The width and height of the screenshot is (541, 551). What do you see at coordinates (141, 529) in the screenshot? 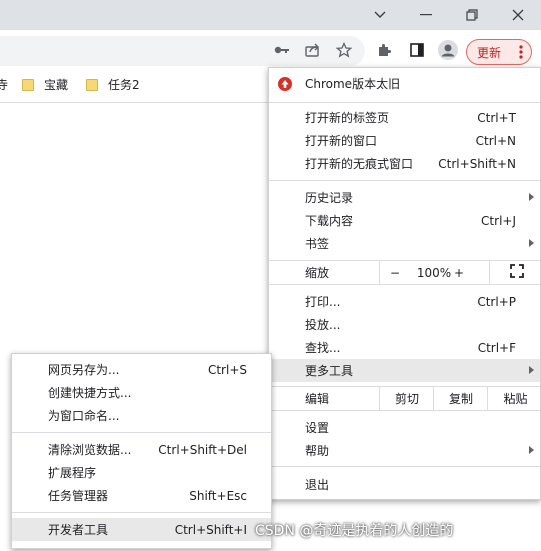
I see `developer-tools-item: 开发者工具 Ctrl+Shift+I` at bounding box center [141, 529].